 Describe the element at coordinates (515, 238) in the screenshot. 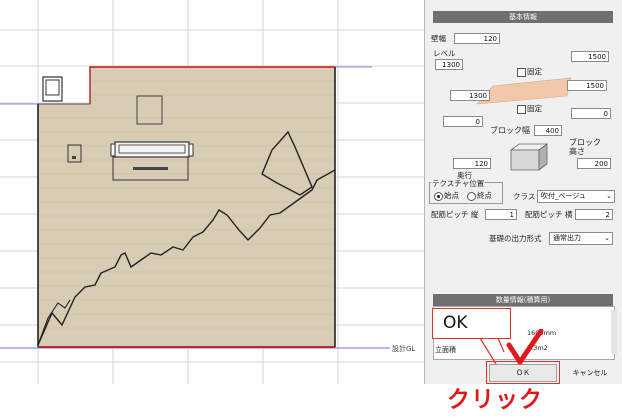

I see `foundation-label: 基礎の出力形式` at that location.